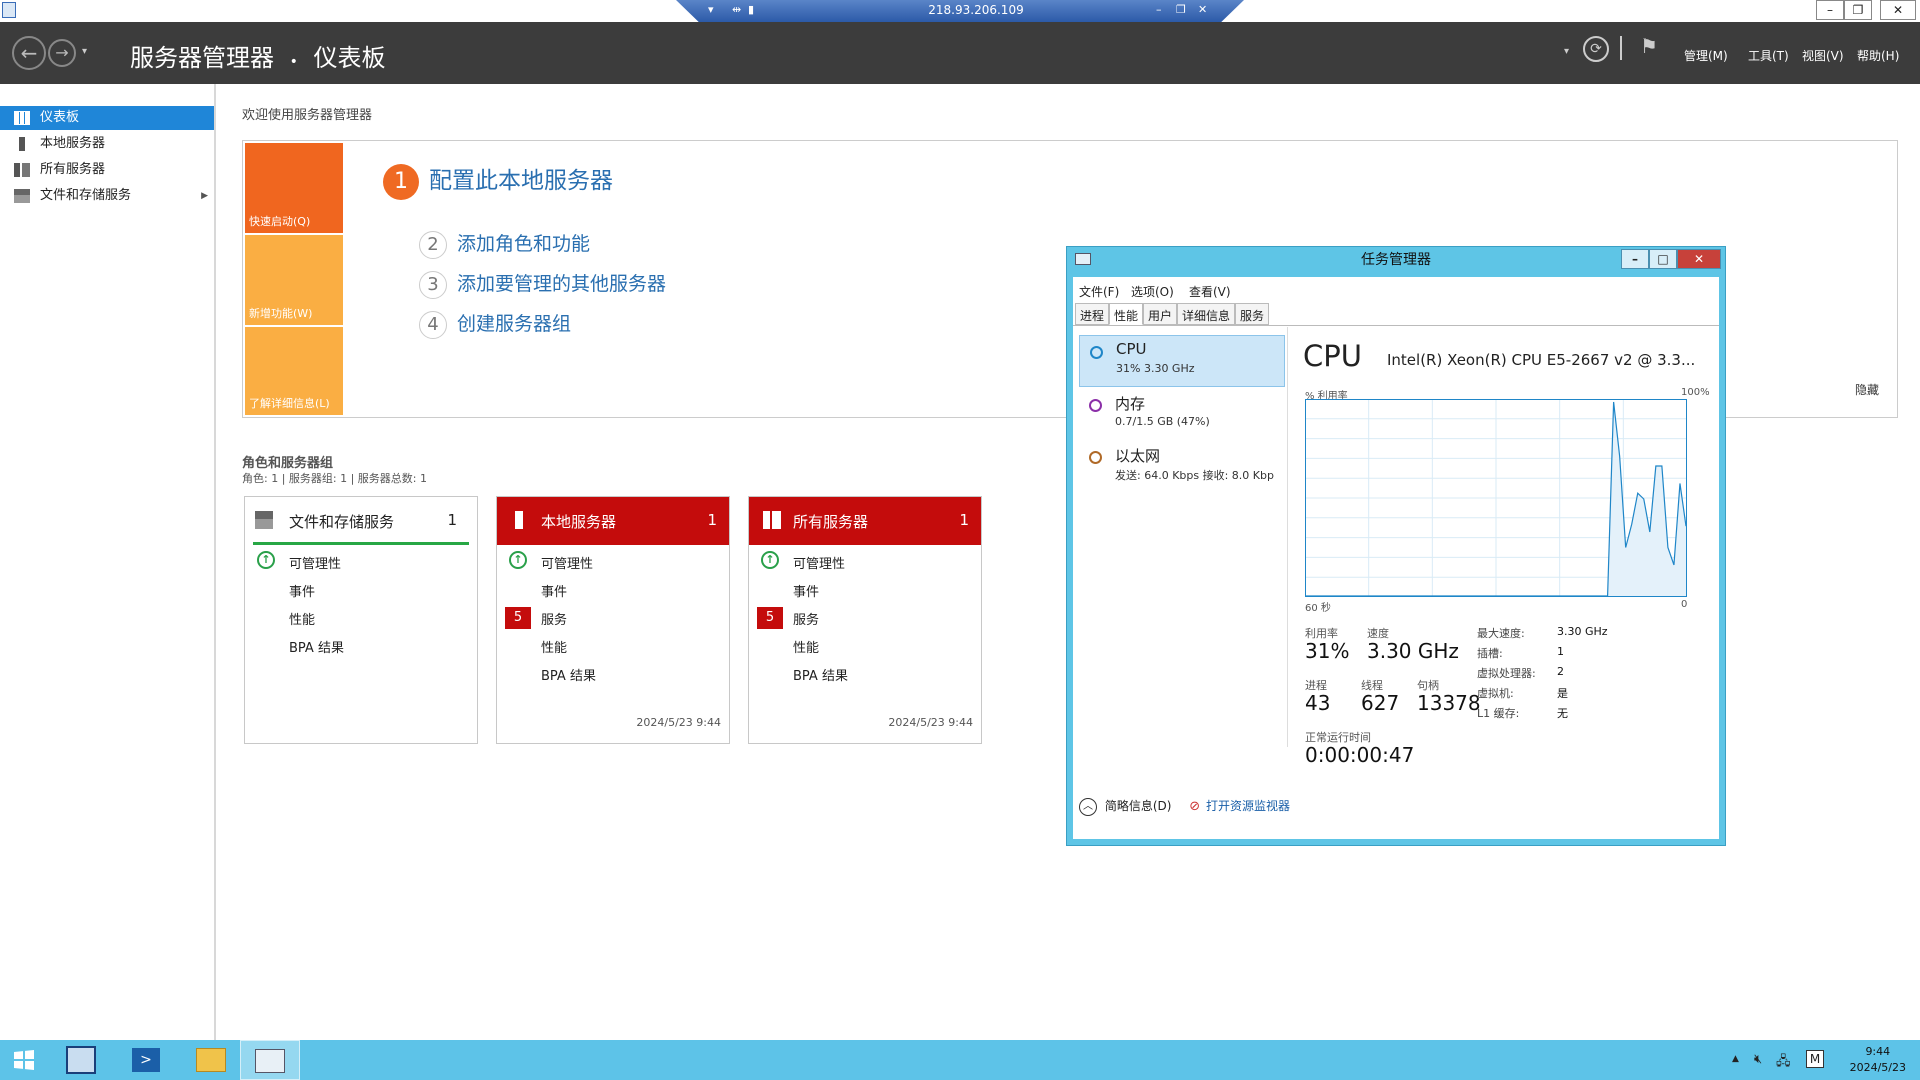 The height and width of the screenshot is (1080, 1920). Describe the element at coordinates (29, 53) in the screenshot. I see `back-icon: ←` at that location.